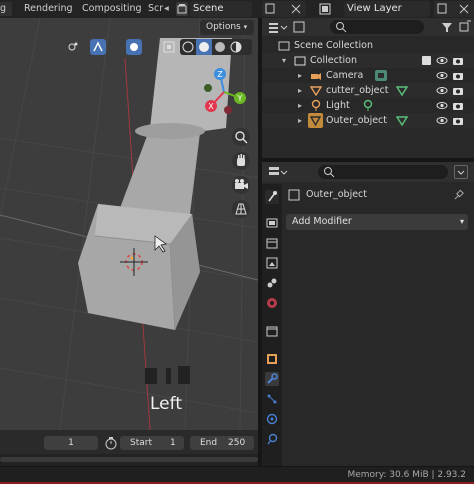 The height and width of the screenshot is (484, 474). I want to click on new-collection-icon, so click(465, 27).